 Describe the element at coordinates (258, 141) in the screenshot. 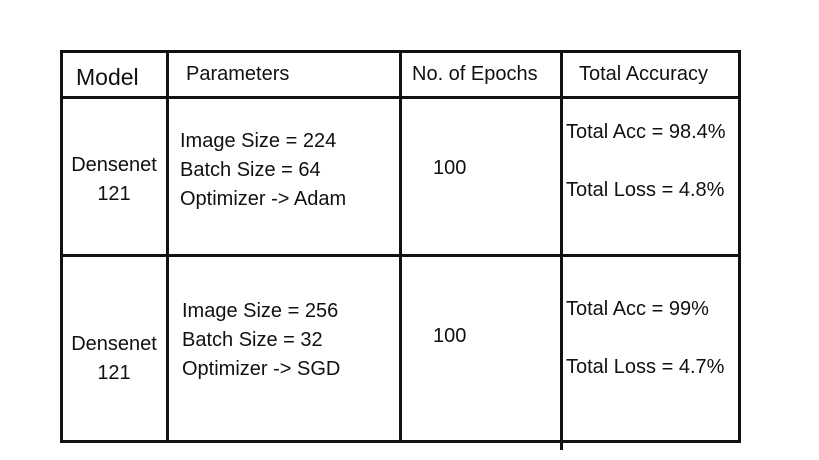

I see `param-image-size: Image Size = 224` at that location.